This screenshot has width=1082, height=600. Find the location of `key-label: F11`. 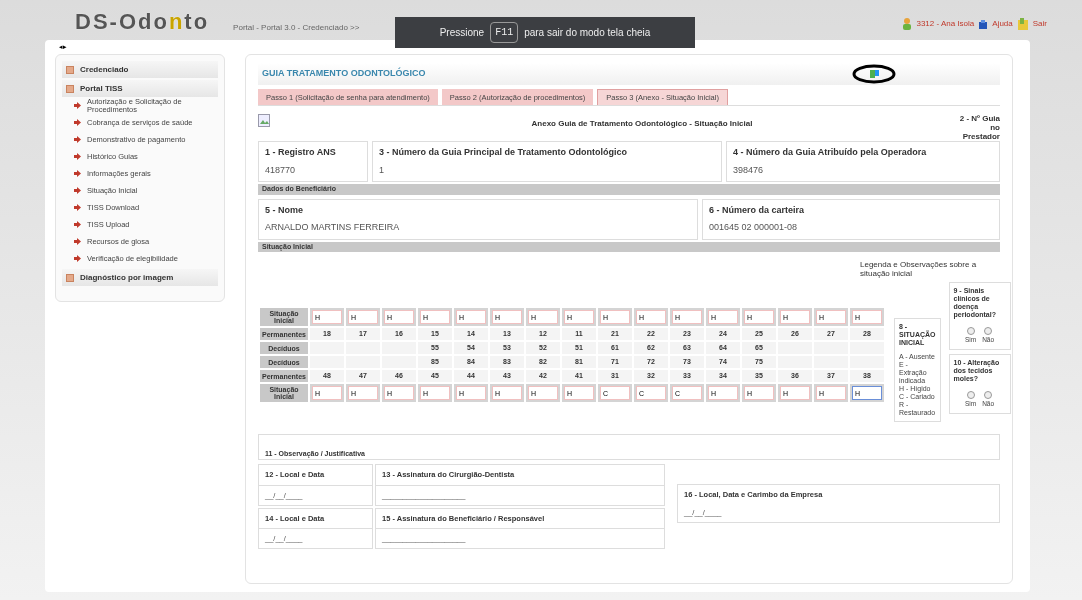

key-label: F11 is located at coordinates (504, 32).